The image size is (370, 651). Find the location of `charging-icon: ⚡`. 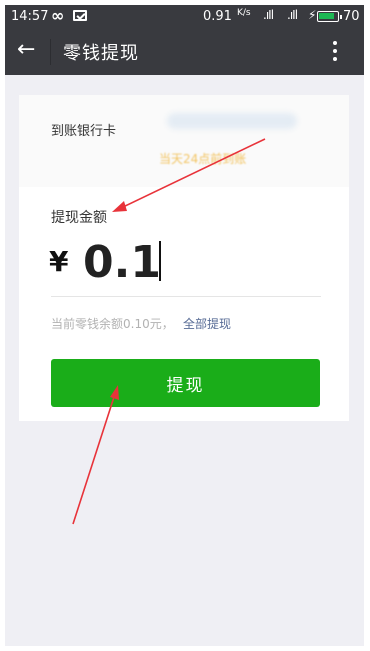

charging-icon: ⚡ is located at coordinates (312, 15).